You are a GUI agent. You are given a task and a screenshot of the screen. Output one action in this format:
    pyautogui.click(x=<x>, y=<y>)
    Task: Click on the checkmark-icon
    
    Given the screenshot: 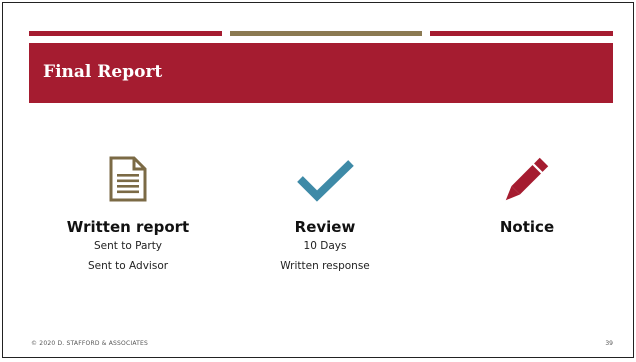 What is the action you would take?
    pyautogui.click(x=325, y=181)
    